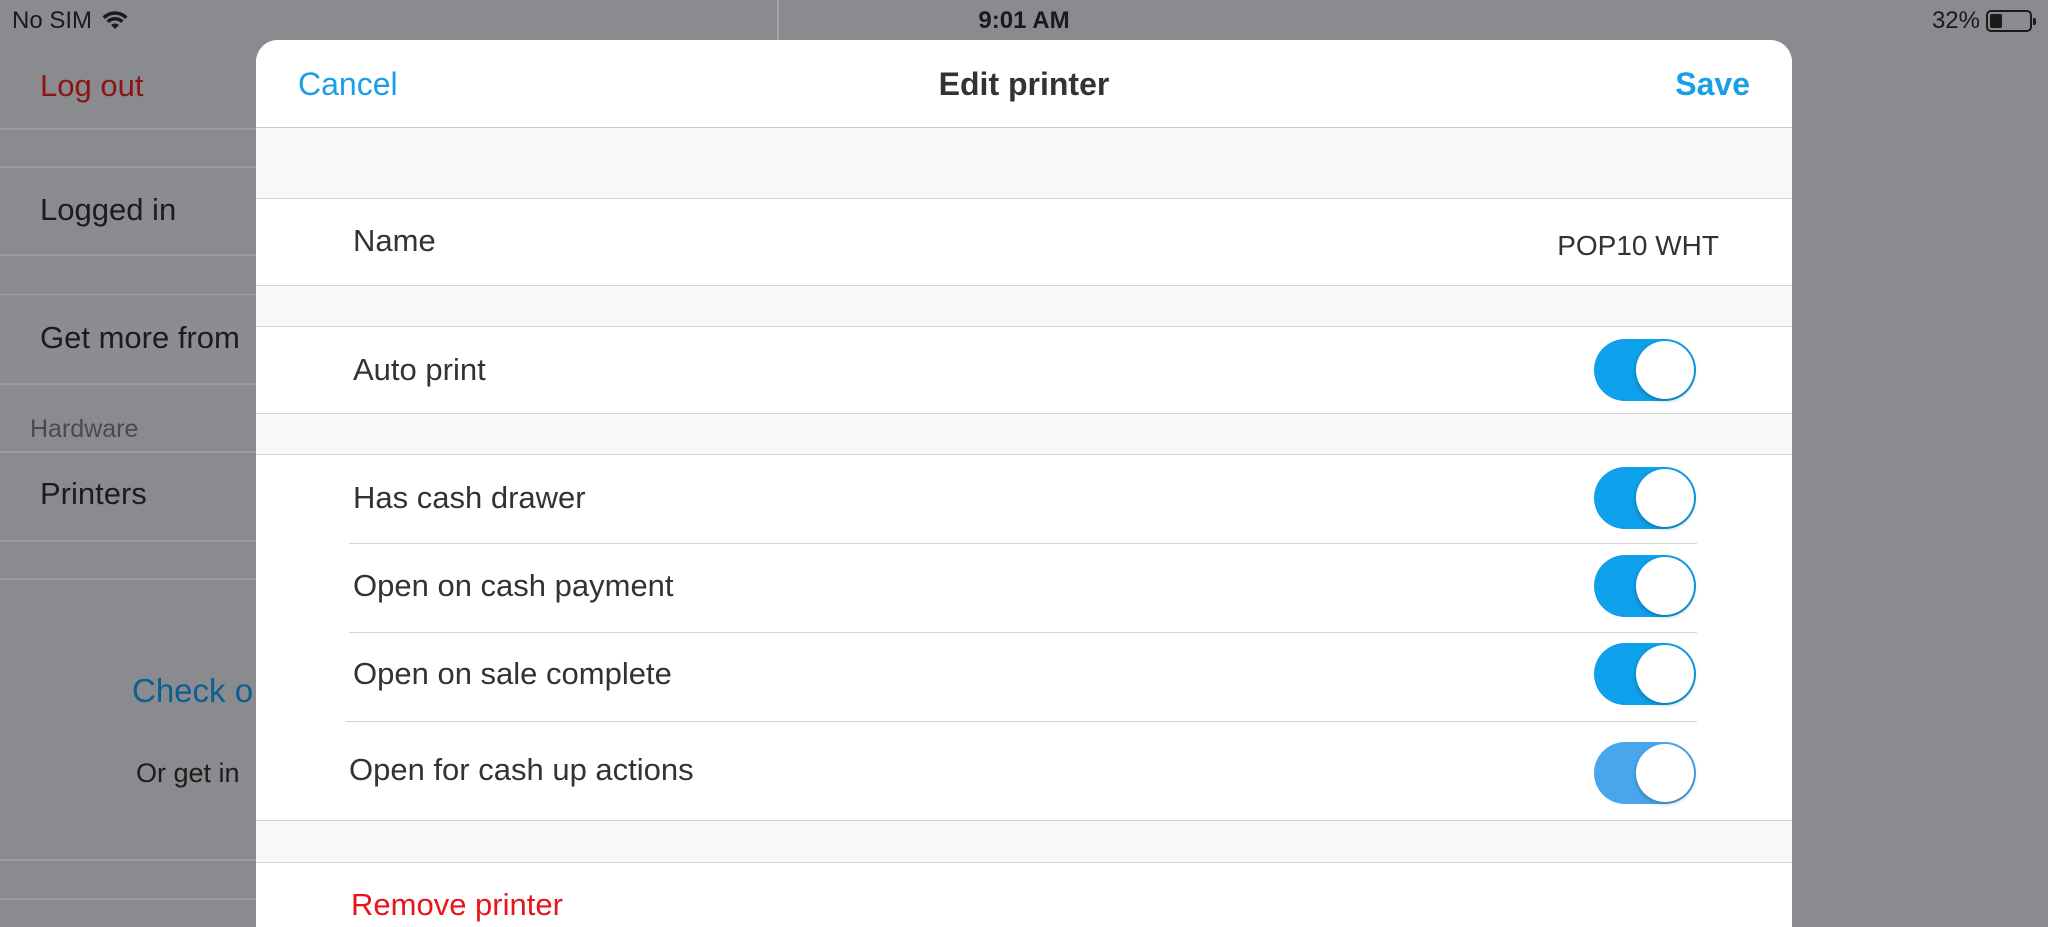 Image resolution: width=2048 pixels, height=927 pixels. I want to click on has-cash-drawer-toggle, so click(1645, 498).